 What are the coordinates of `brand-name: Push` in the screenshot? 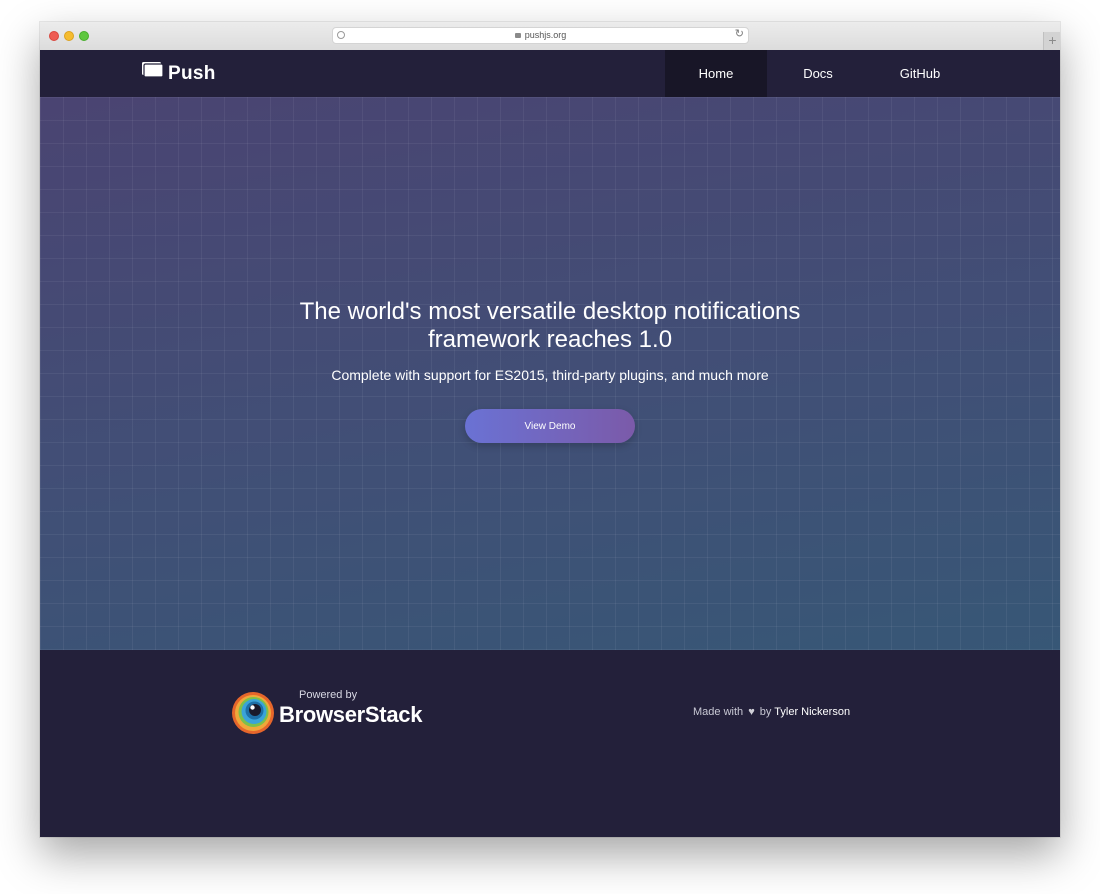 It's located at (192, 74).